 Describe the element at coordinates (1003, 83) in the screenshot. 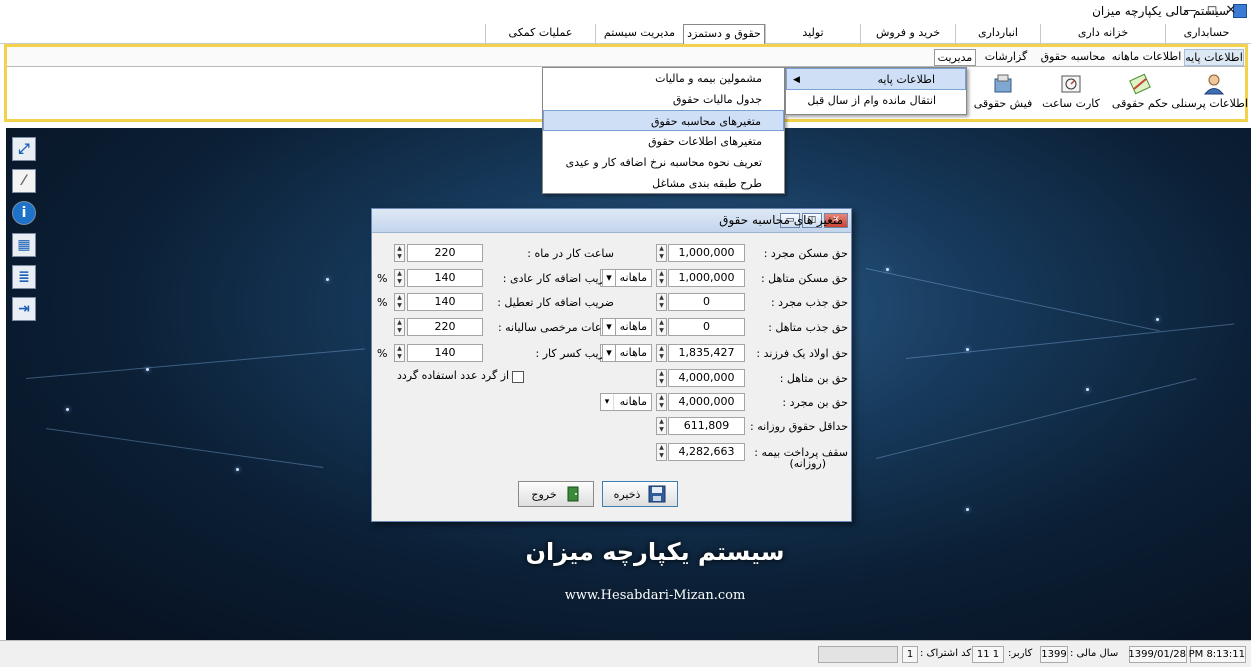

I see `payslip-icon` at that location.